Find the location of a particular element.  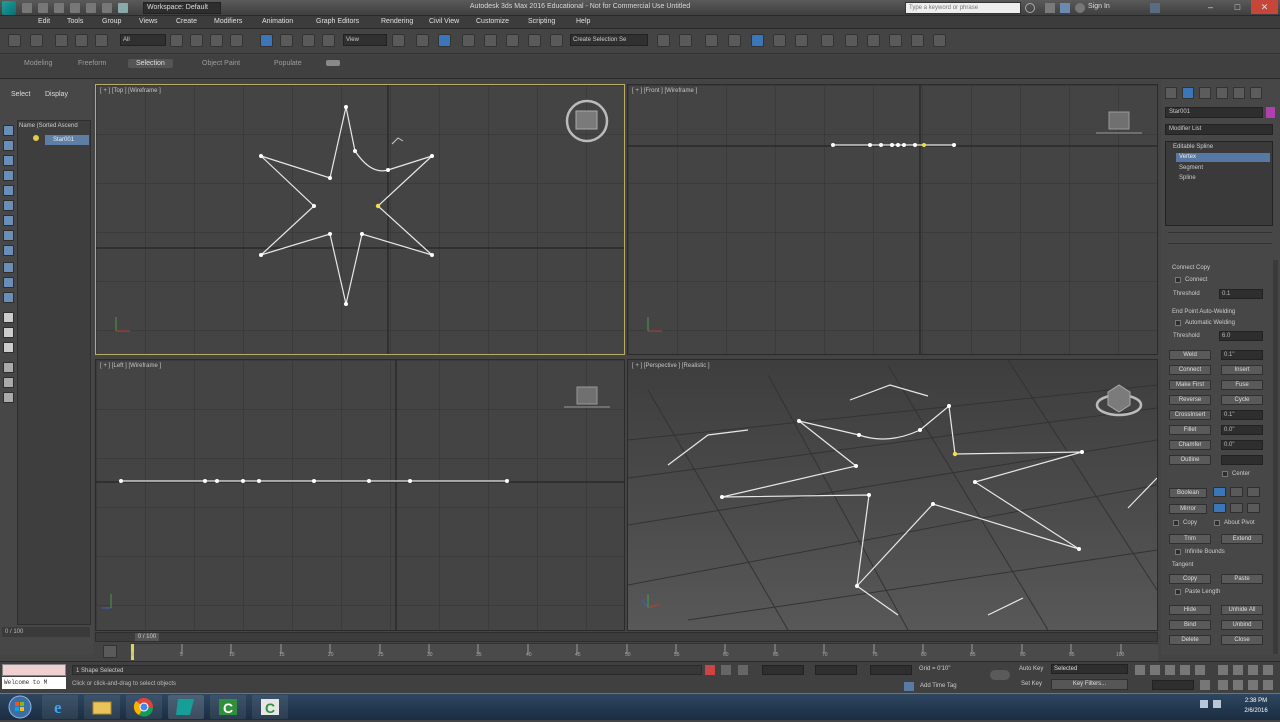

unlink-selection-icon is located at coordinates (81, 40).